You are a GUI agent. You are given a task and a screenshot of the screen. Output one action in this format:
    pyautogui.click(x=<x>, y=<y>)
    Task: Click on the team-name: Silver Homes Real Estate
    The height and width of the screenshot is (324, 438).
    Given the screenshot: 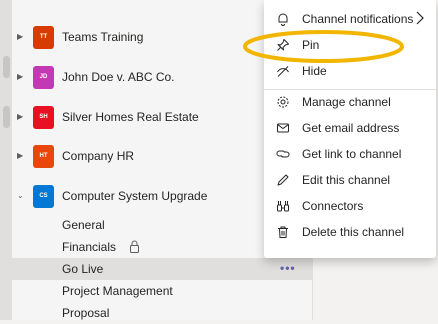 What is the action you would take?
    pyautogui.click(x=130, y=117)
    